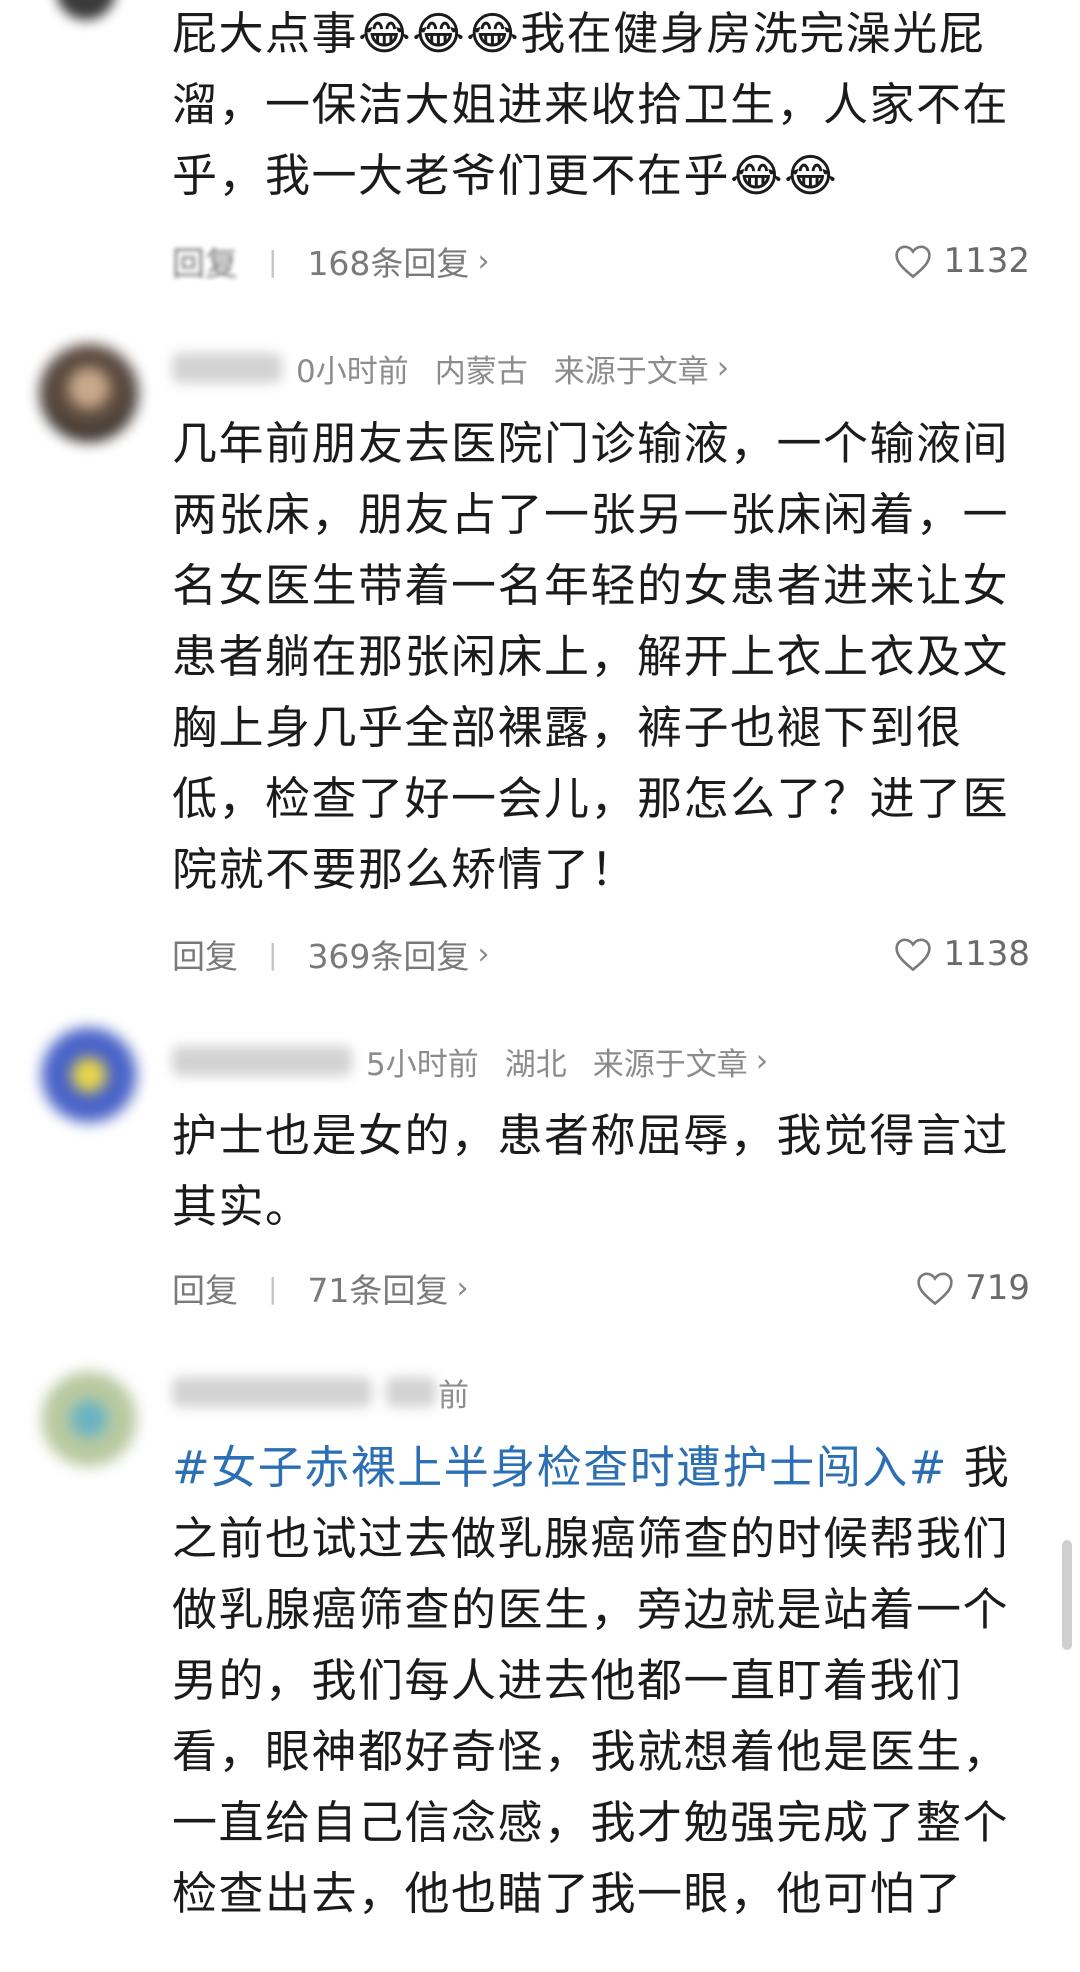 The image size is (1080, 1972). Describe the element at coordinates (986, 954) in the screenshot. I see `like-count: 1138` at that location.